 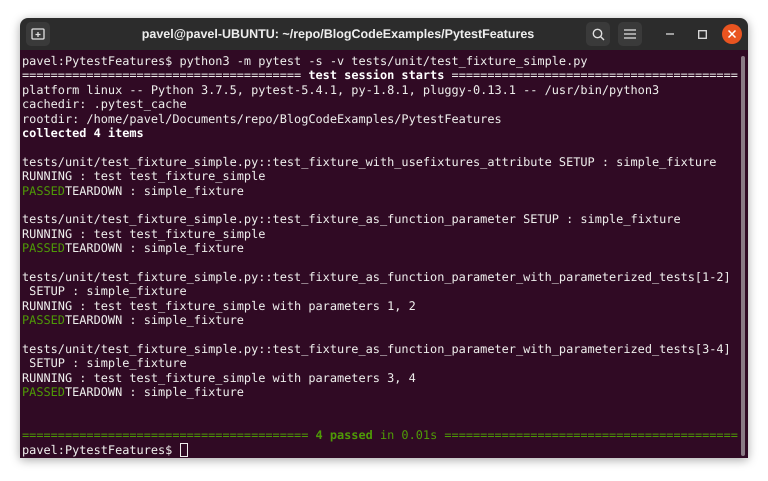 I want to click on terminal-line: collected 4 items, so click(x=83, y=133).